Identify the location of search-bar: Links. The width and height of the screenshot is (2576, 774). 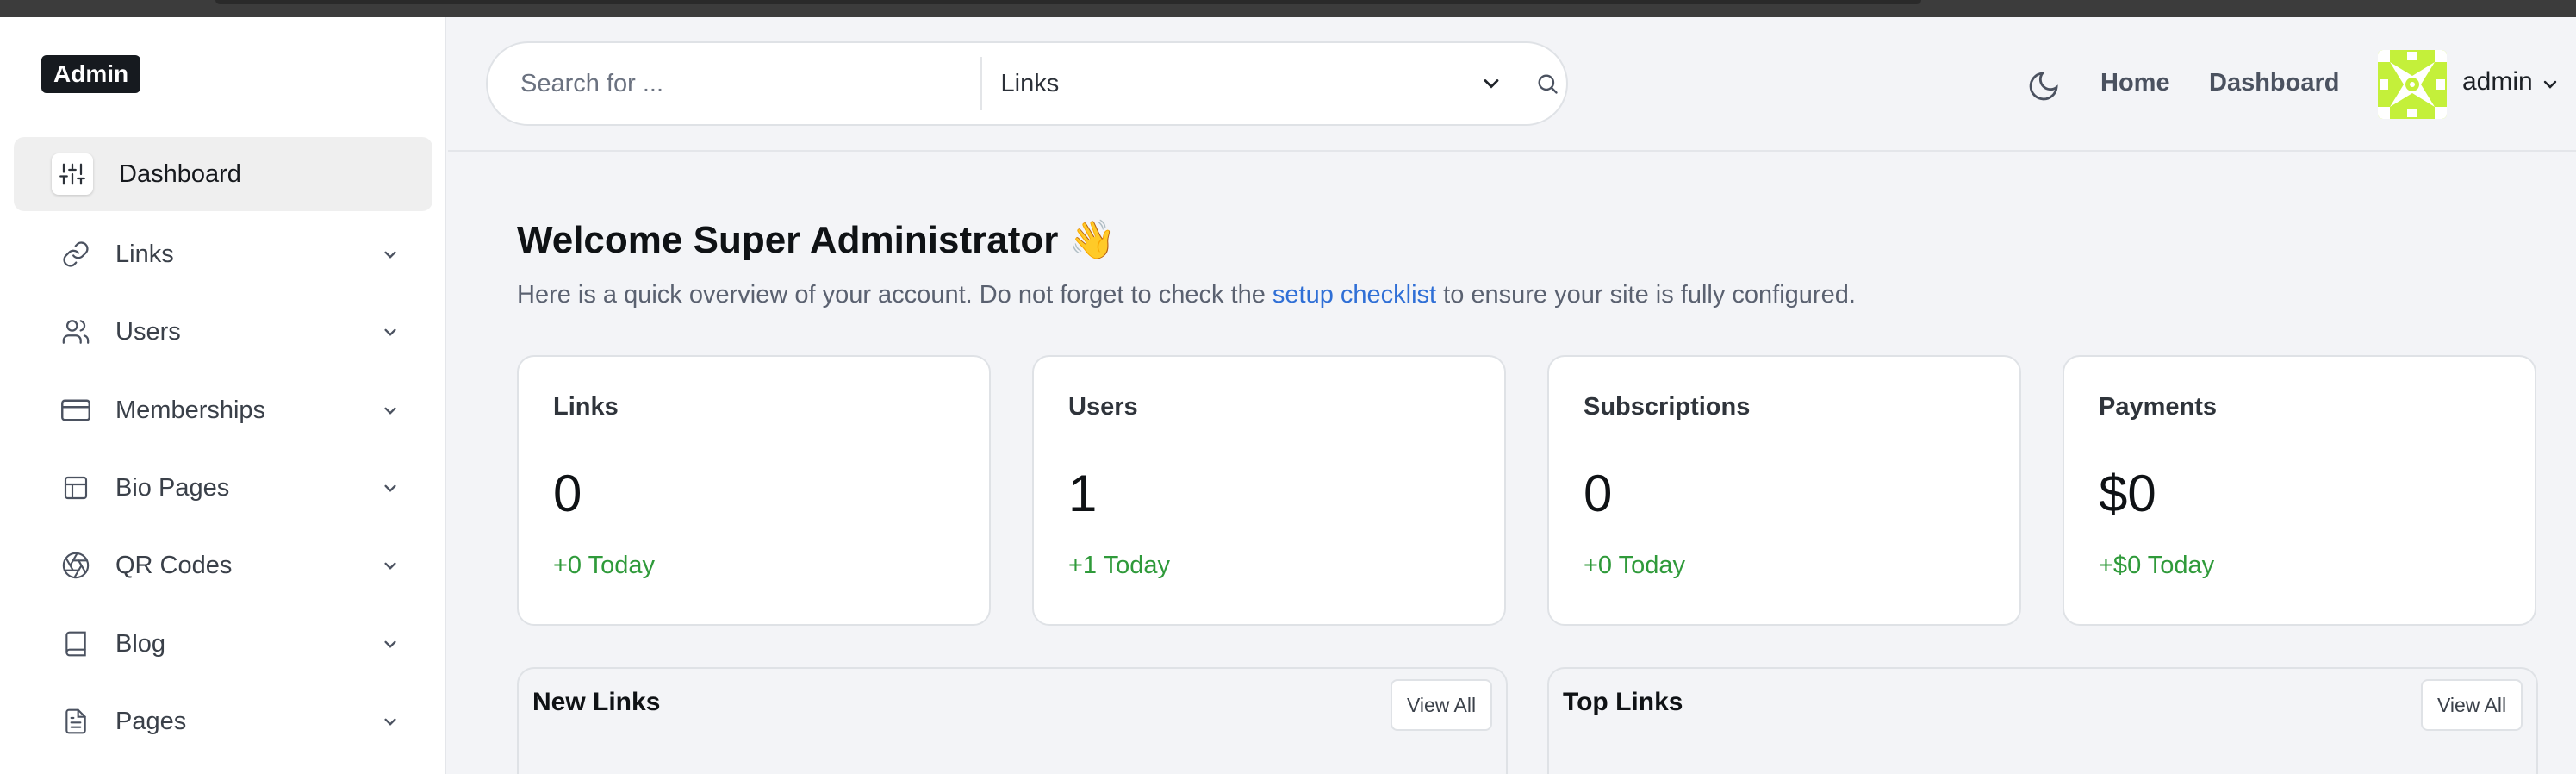
(1027, 83).